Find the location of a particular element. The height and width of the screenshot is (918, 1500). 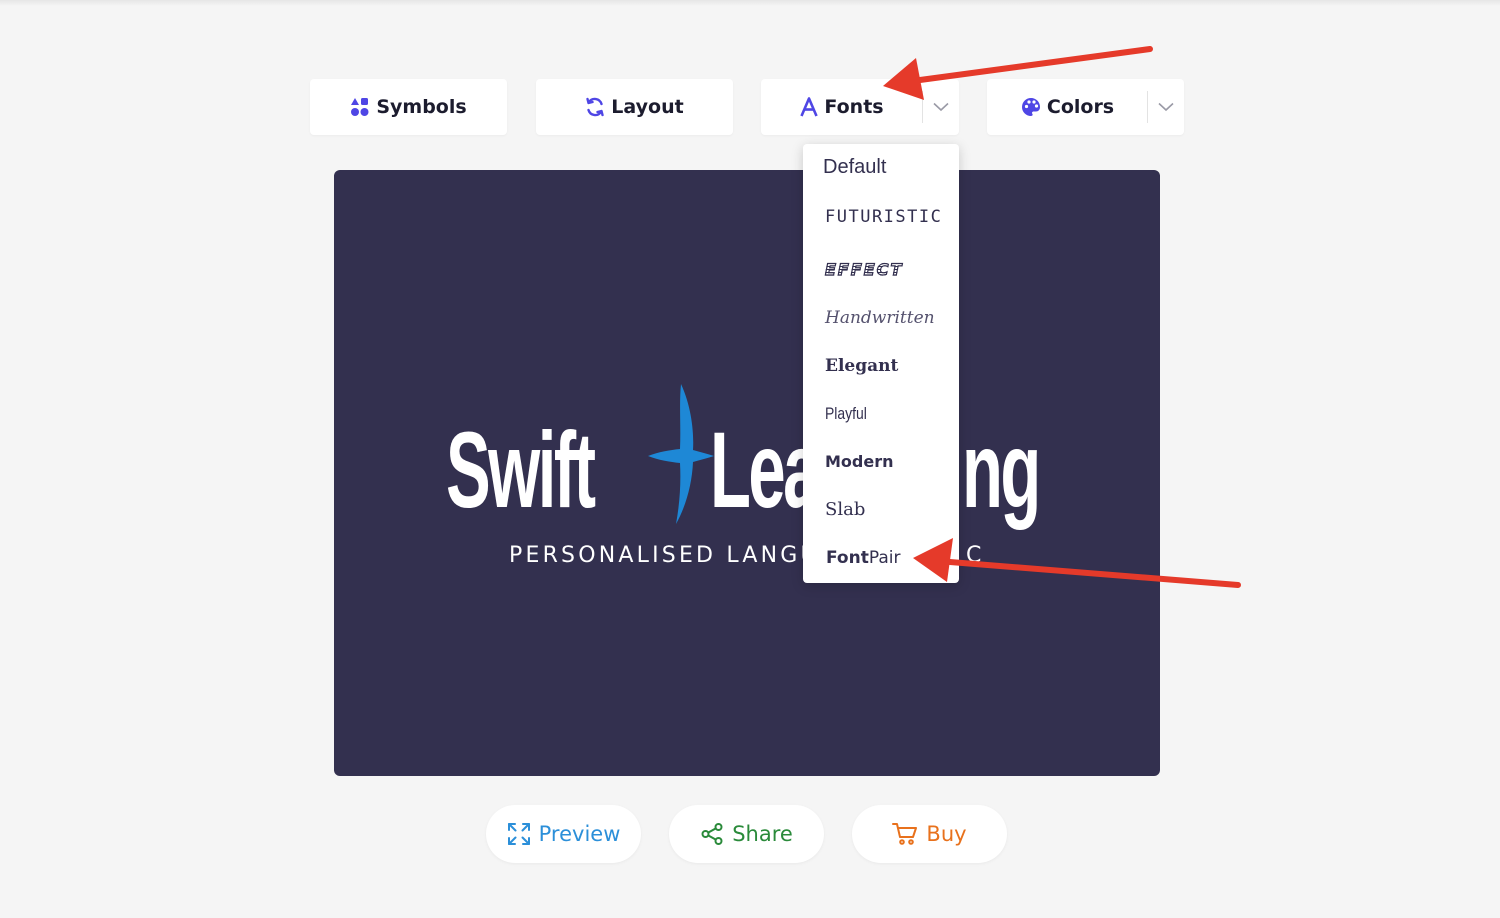

layout-label: Layout is located at coordinates (647, 107).